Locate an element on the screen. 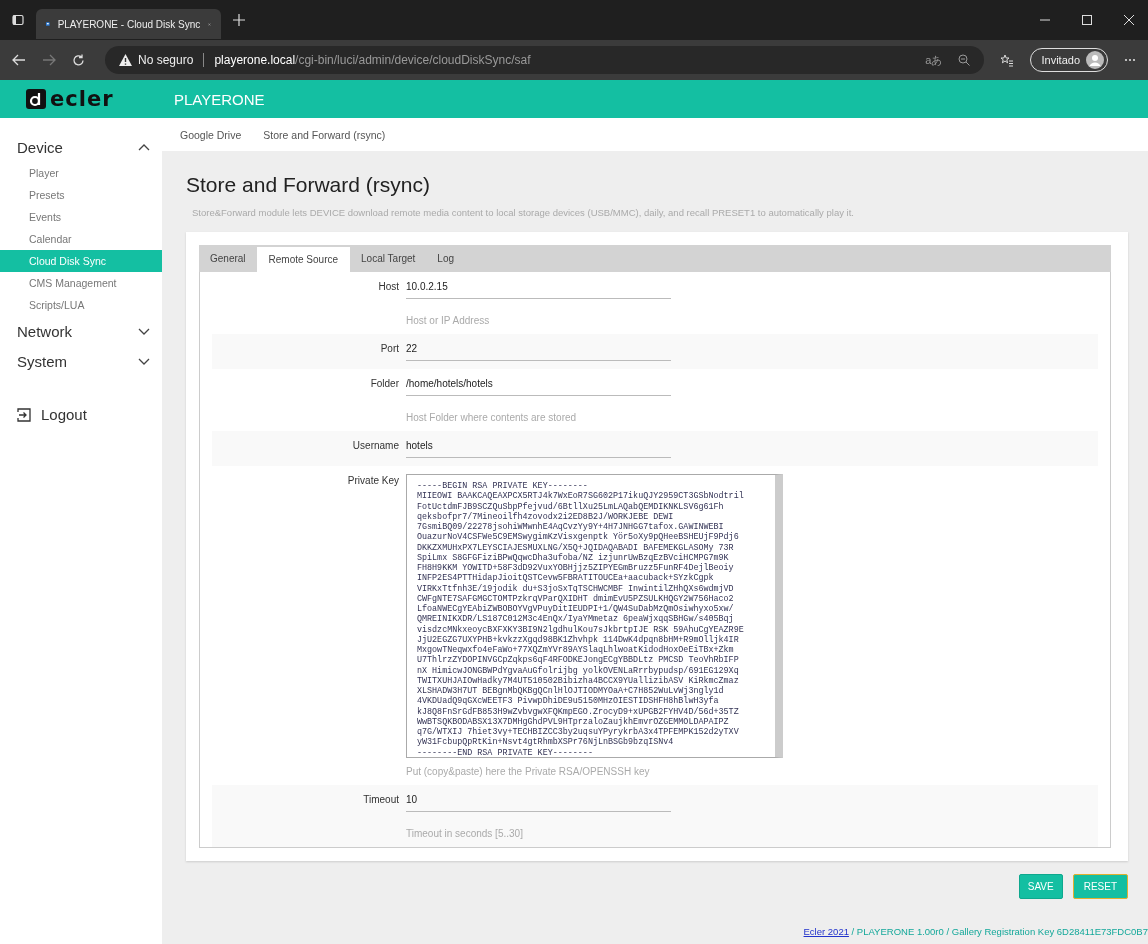 The width and height of the screenshot is (1148, 944). reload-icon is located at coordinates (78, 60).